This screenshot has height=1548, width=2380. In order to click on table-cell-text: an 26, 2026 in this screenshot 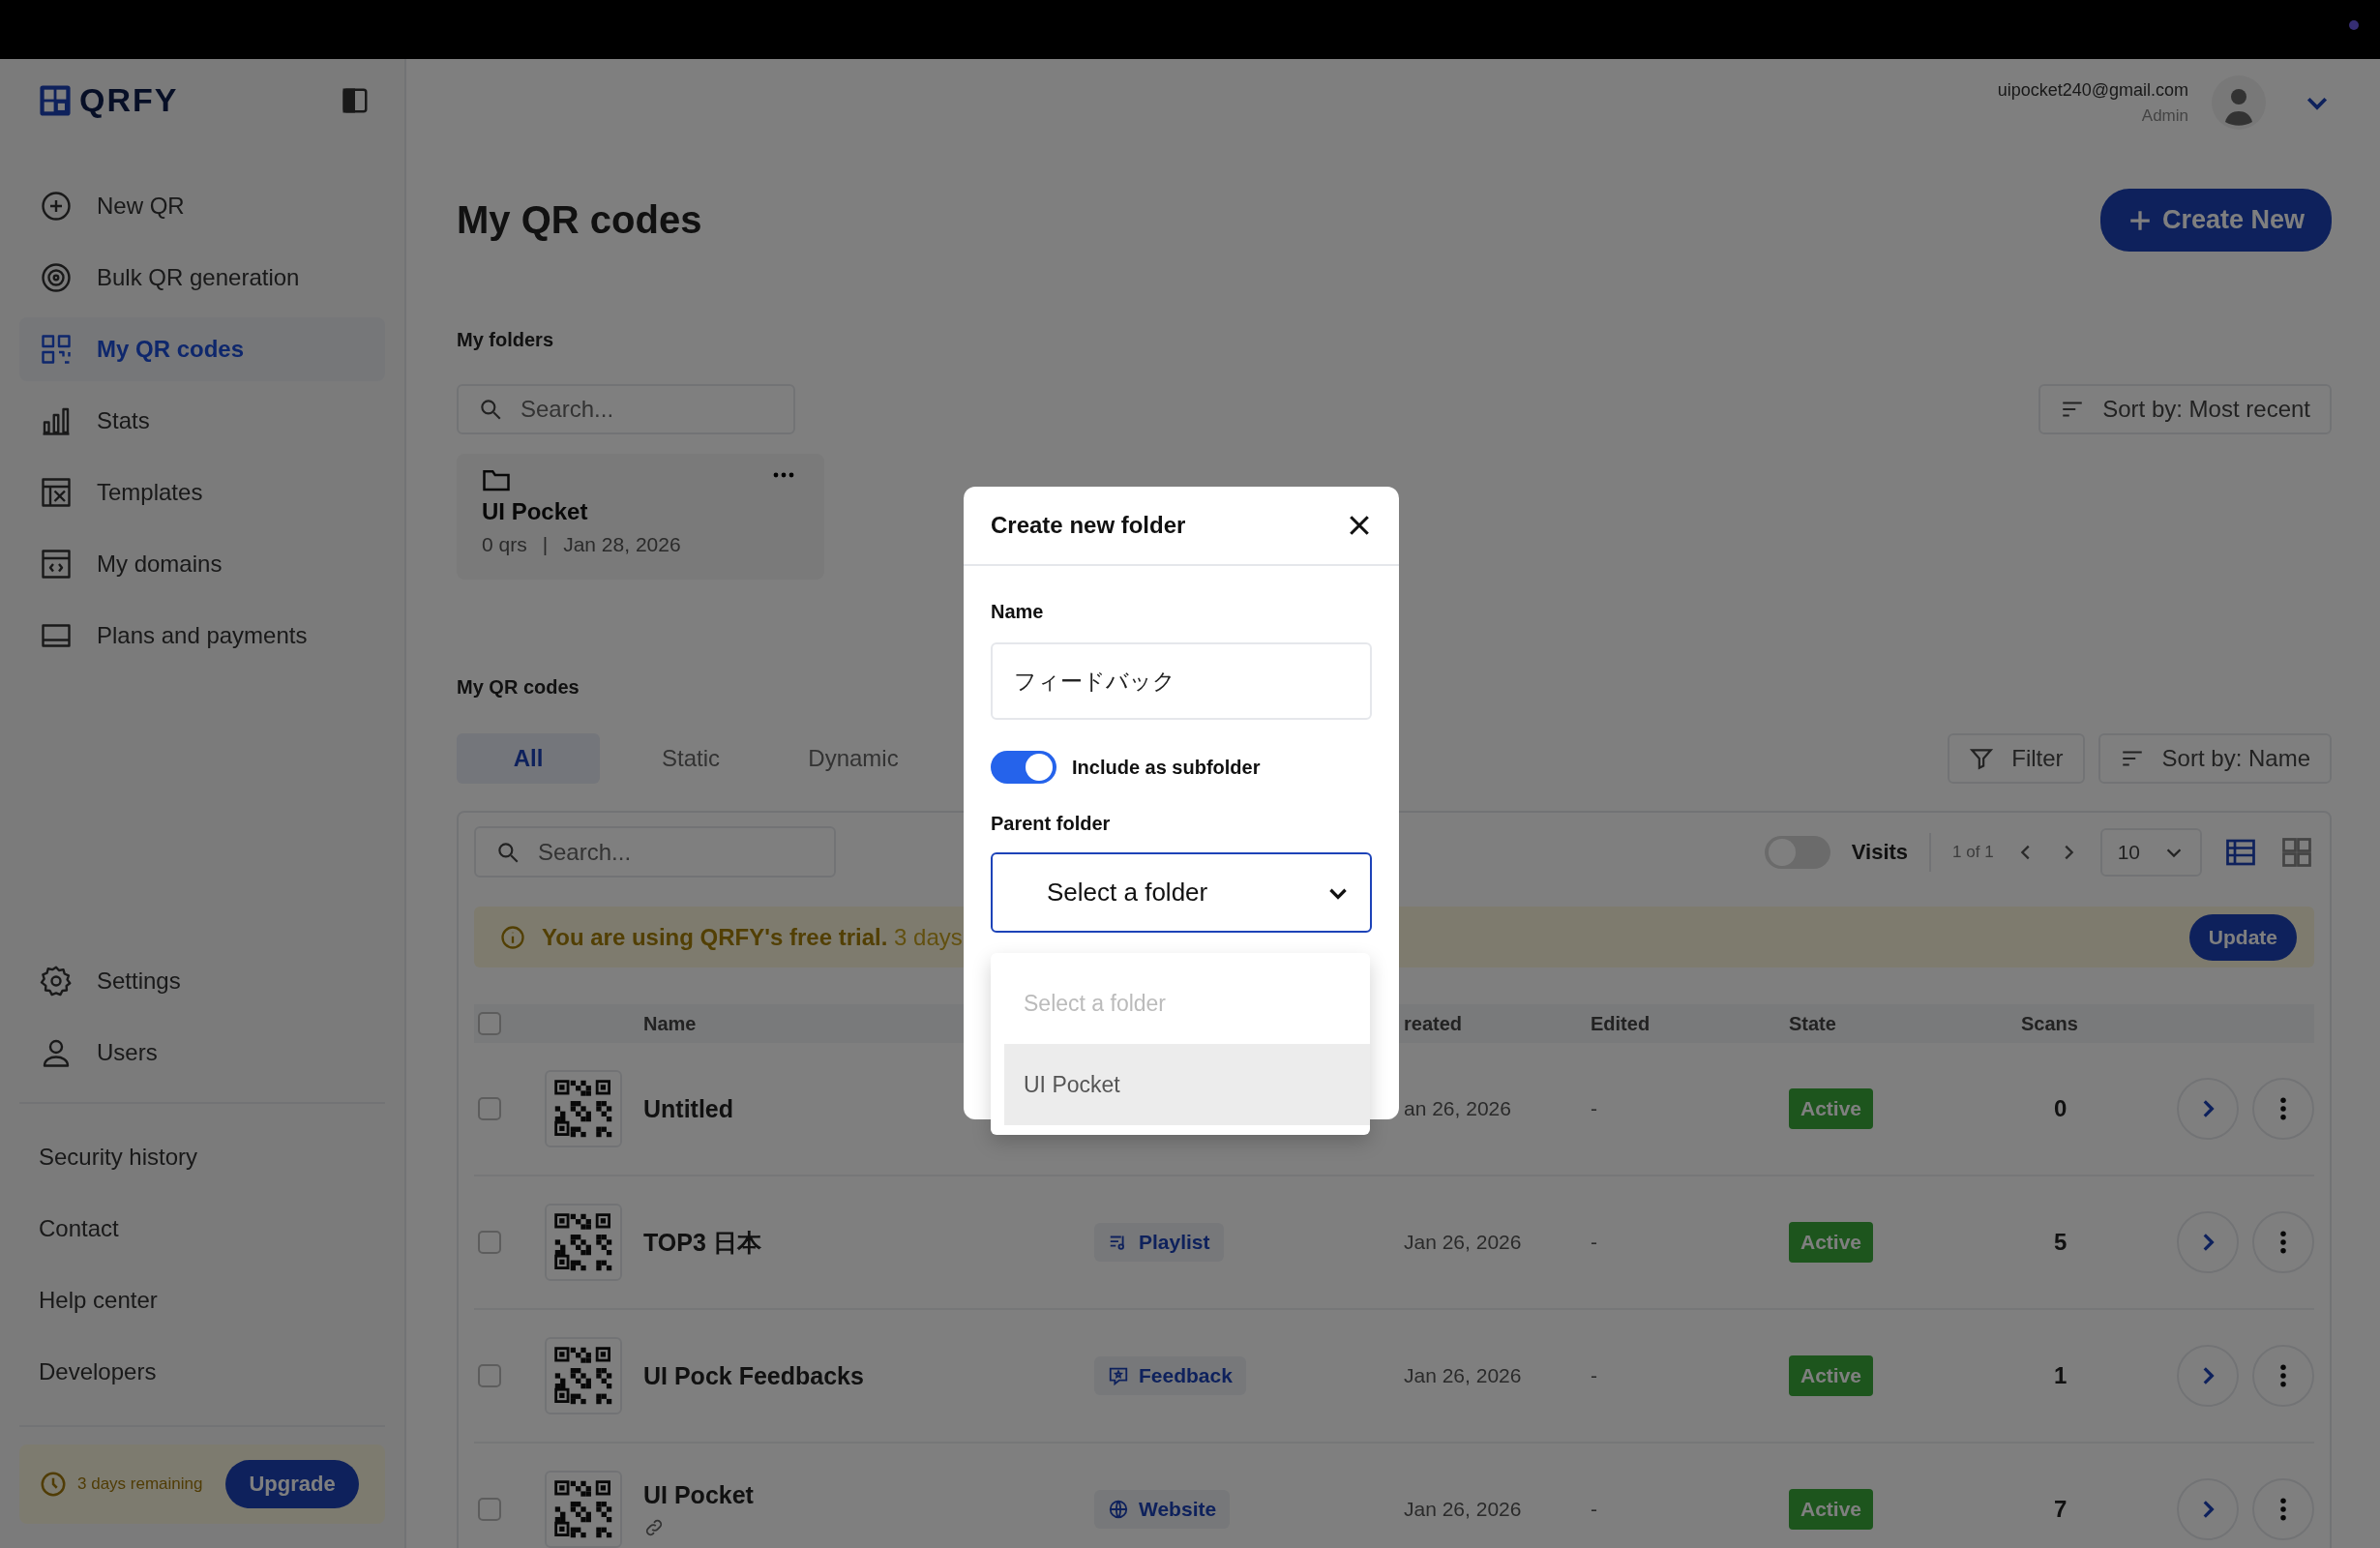, I will do `click(1458, 1108)`.